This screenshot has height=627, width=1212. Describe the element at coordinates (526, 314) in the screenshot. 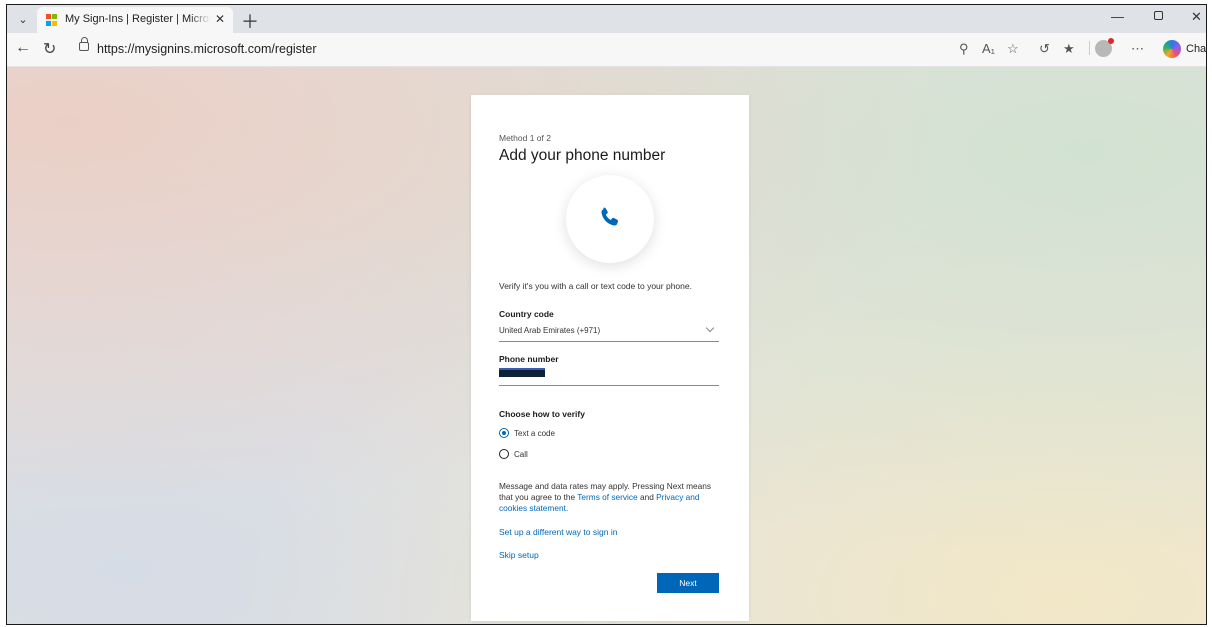

I see `country-code-label: Country code` at that location.